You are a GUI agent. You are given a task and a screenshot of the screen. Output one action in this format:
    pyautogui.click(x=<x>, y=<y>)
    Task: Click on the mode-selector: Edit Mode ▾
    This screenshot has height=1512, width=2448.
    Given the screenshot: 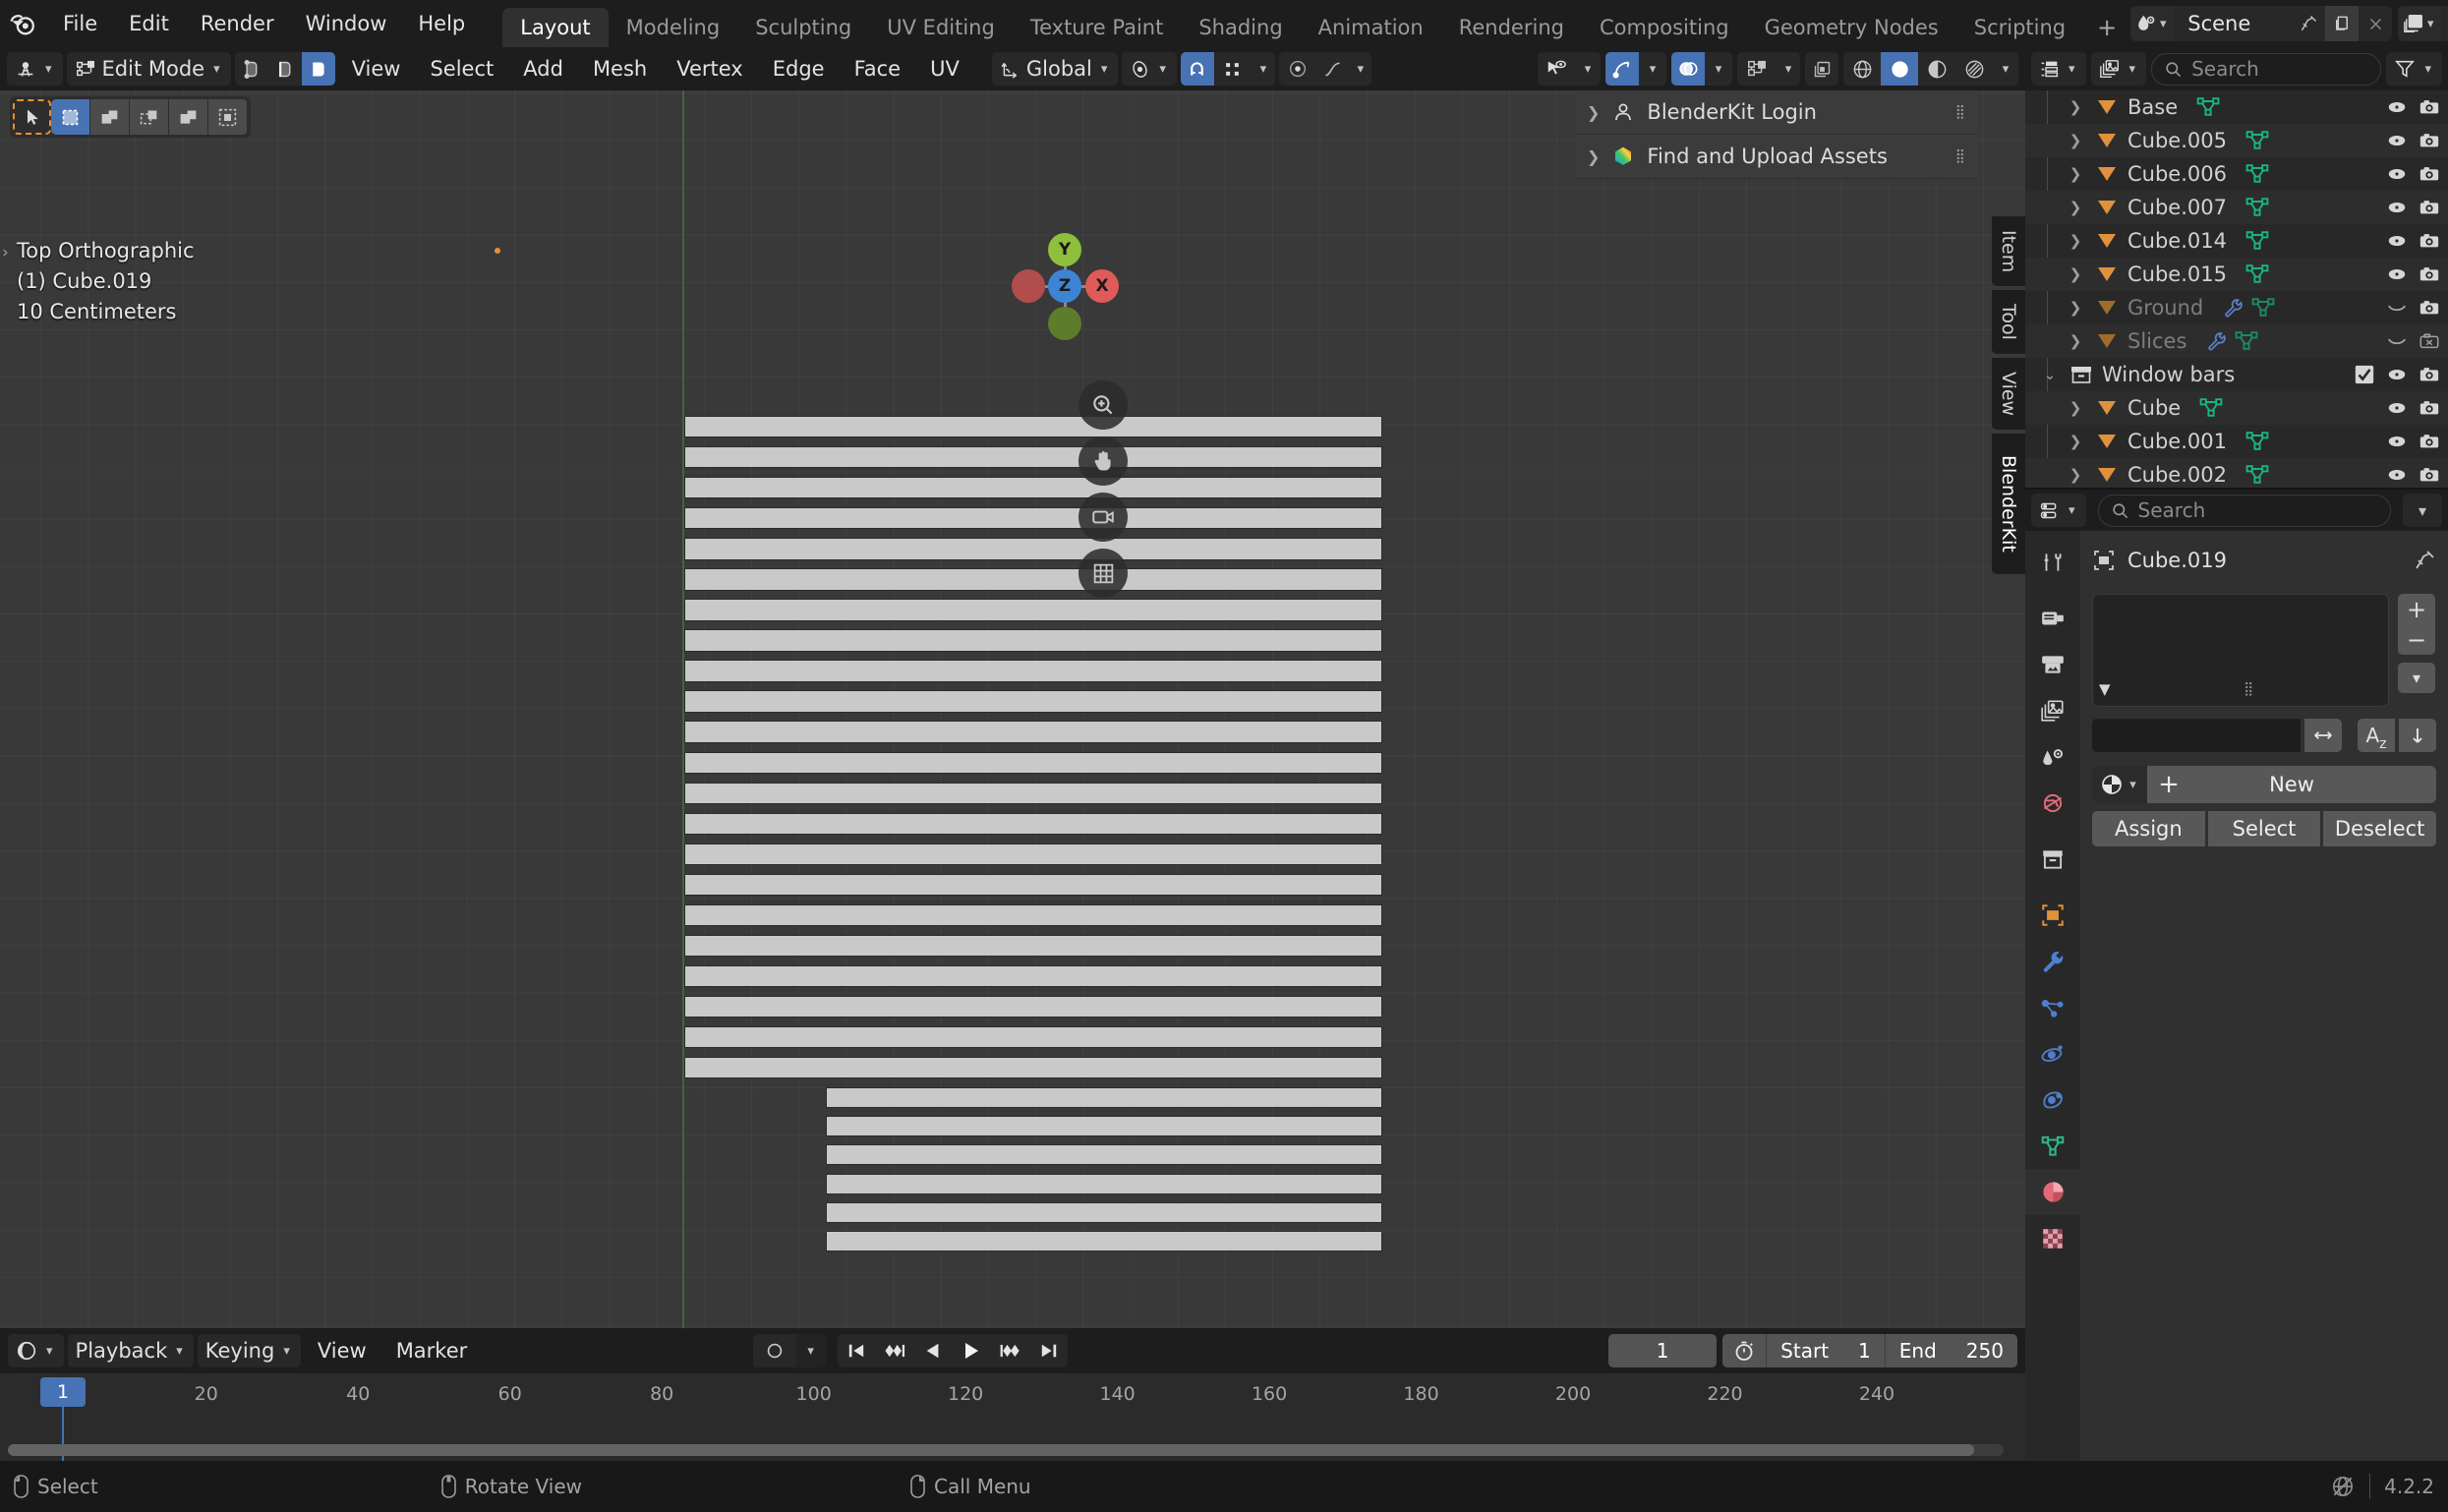 What is the action you would take?
    pyautogui.click(x=148, y=69)
    